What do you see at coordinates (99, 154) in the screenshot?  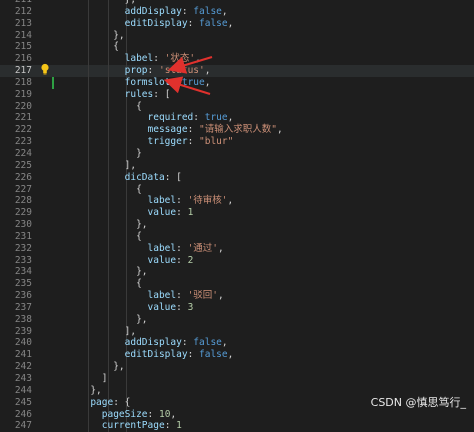 I see `code-text: }` at bounding box center [99, 154].